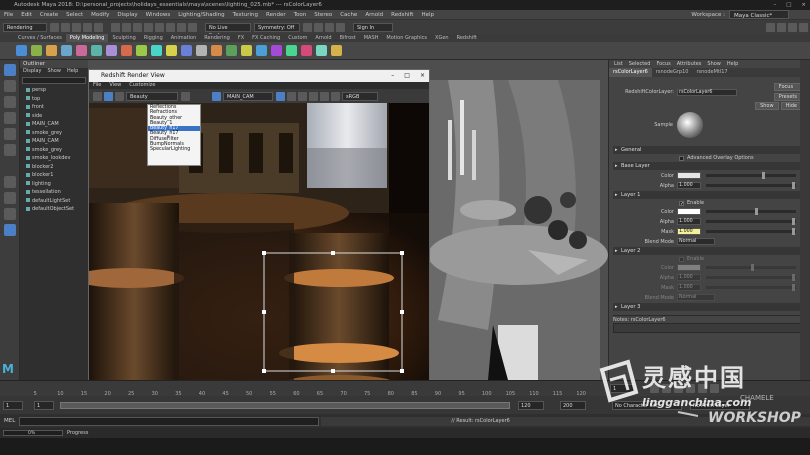 Image resolution: width=810 pixels, height=455 pixels. What do you see at coordinates (10, 134) in the screenshot?
I see `rotate-tool-icon` at bounding box center [10, 134].